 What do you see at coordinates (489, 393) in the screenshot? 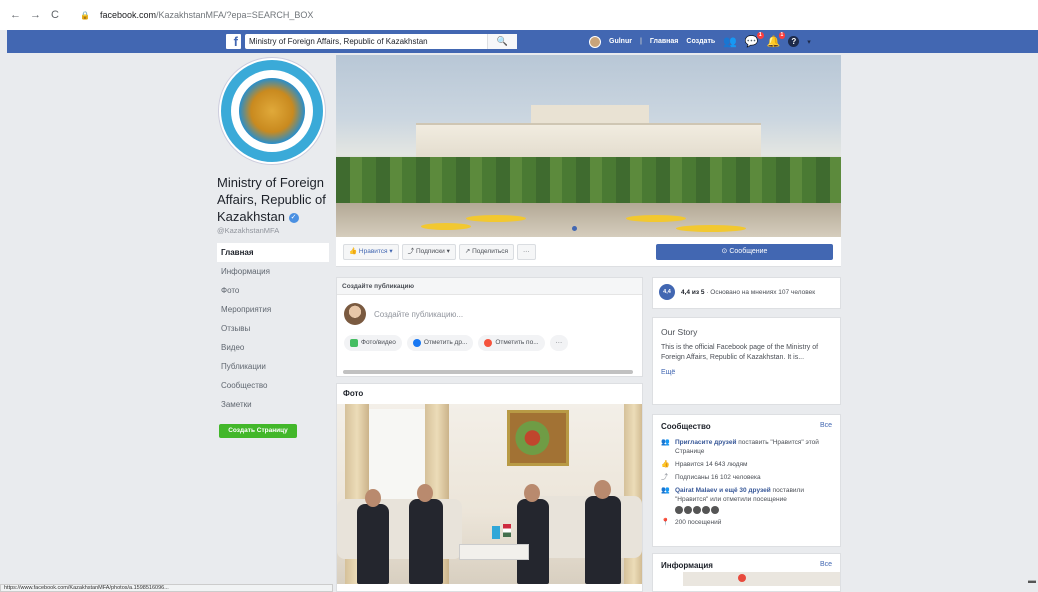
I see `photos-header: Фото` at bounding box center [489, 393].